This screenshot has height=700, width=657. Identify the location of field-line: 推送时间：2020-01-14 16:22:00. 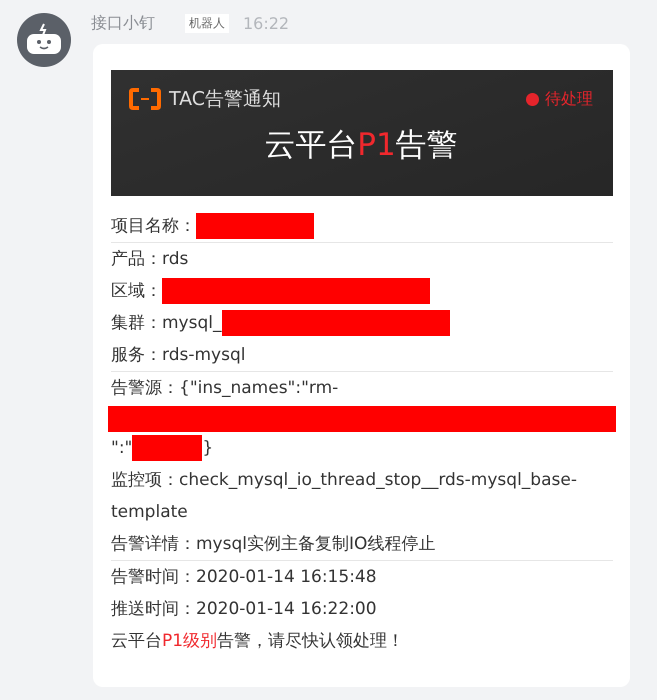
(244, 609).